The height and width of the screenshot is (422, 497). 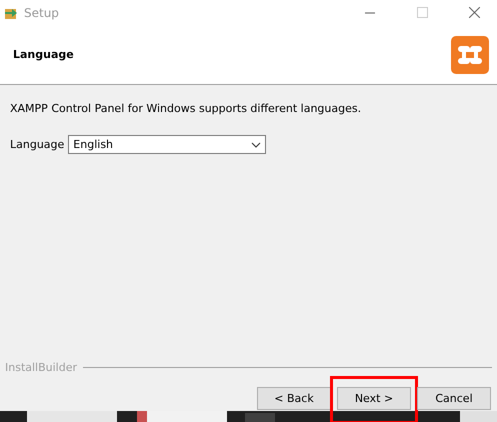 What do you see at coordinates (43, 54) in the screenshot?
I see `page-title: Language` at bounding box center [43, 54].